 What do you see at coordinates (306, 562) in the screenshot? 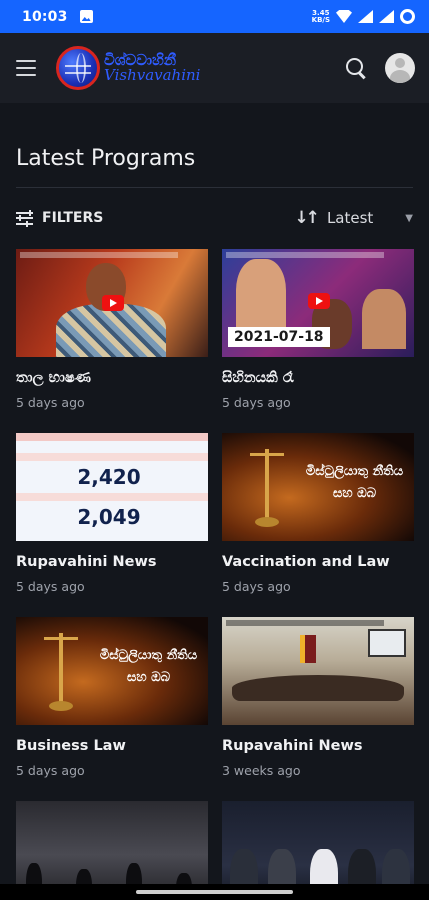
I see `program-title: Vaccination and Law` at bounding box center [306, 562].